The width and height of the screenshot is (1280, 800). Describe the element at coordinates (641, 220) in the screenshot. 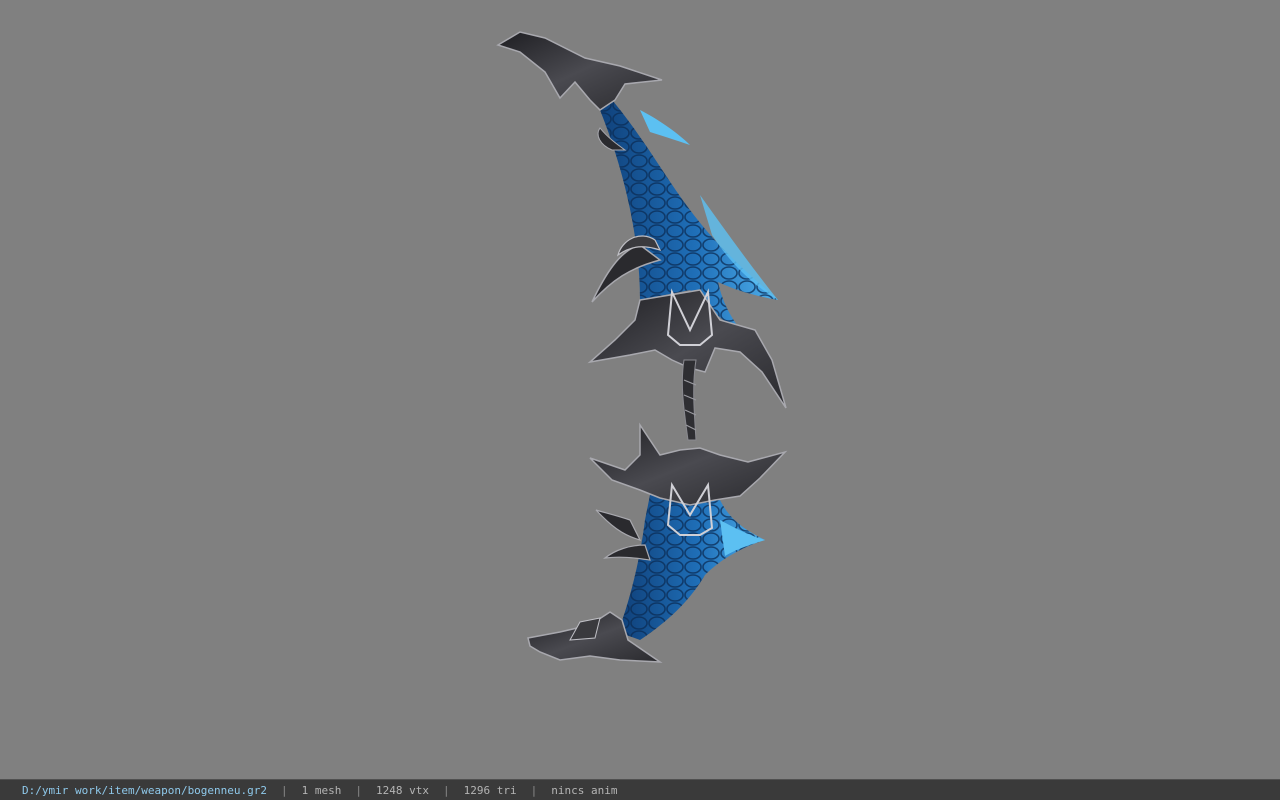

I see `upper-limb` at that location.